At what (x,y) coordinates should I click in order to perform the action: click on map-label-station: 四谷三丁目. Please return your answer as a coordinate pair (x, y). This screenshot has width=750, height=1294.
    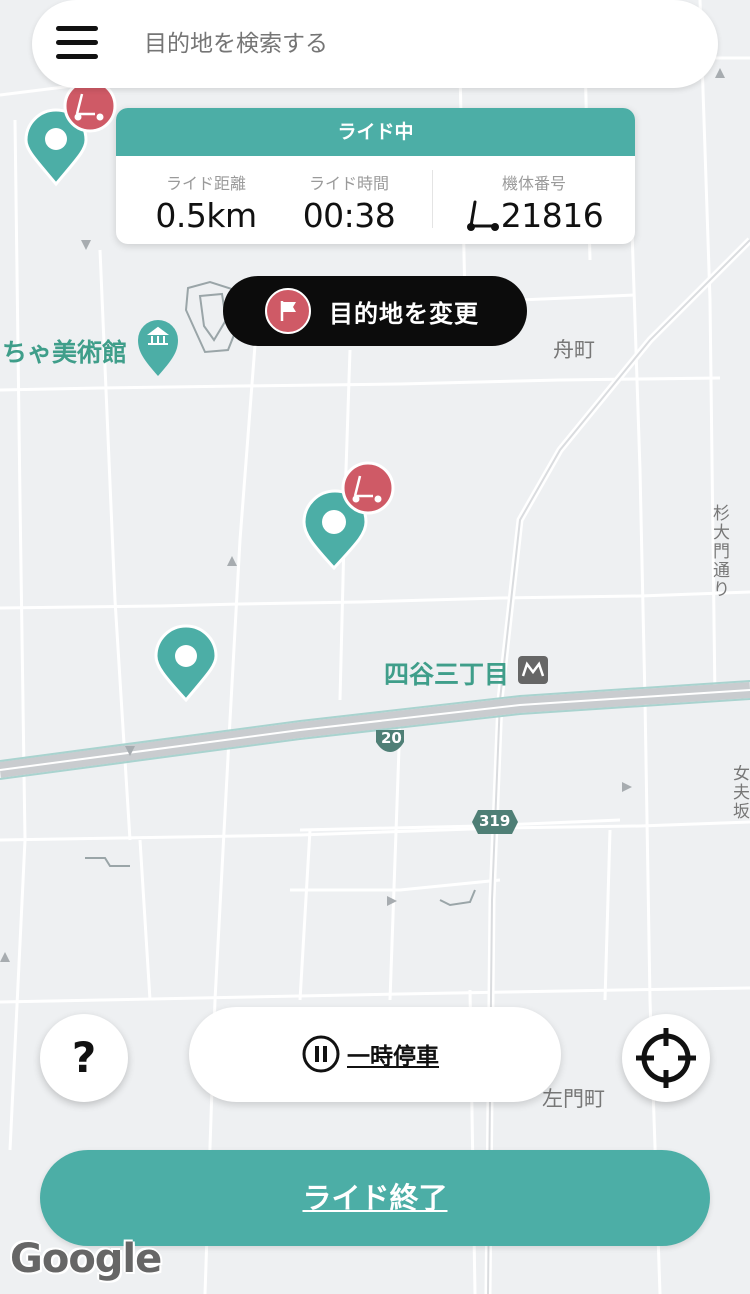
    Looking at the image, I should click on (447, 674).